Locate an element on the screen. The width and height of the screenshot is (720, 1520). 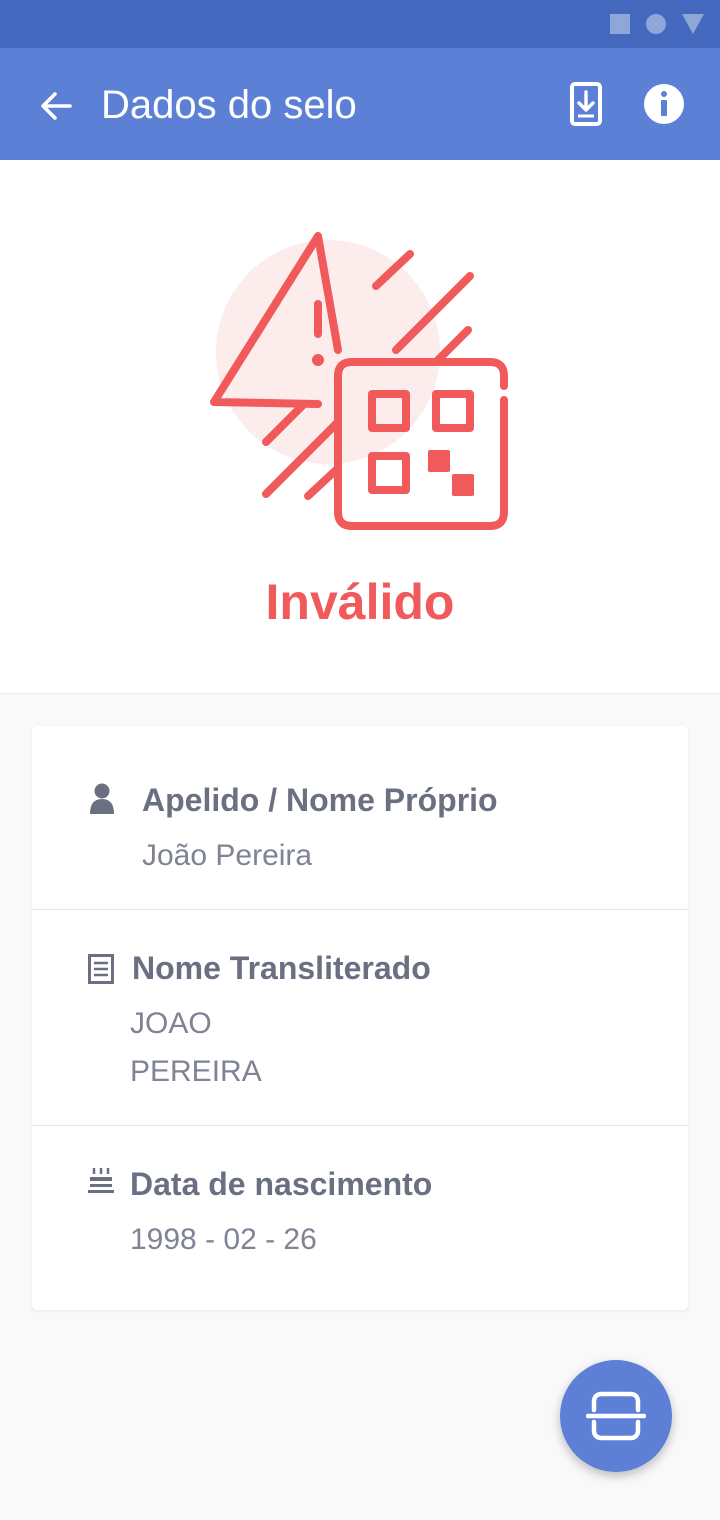
arrow-left-icon is located at coordinates (56, 106).